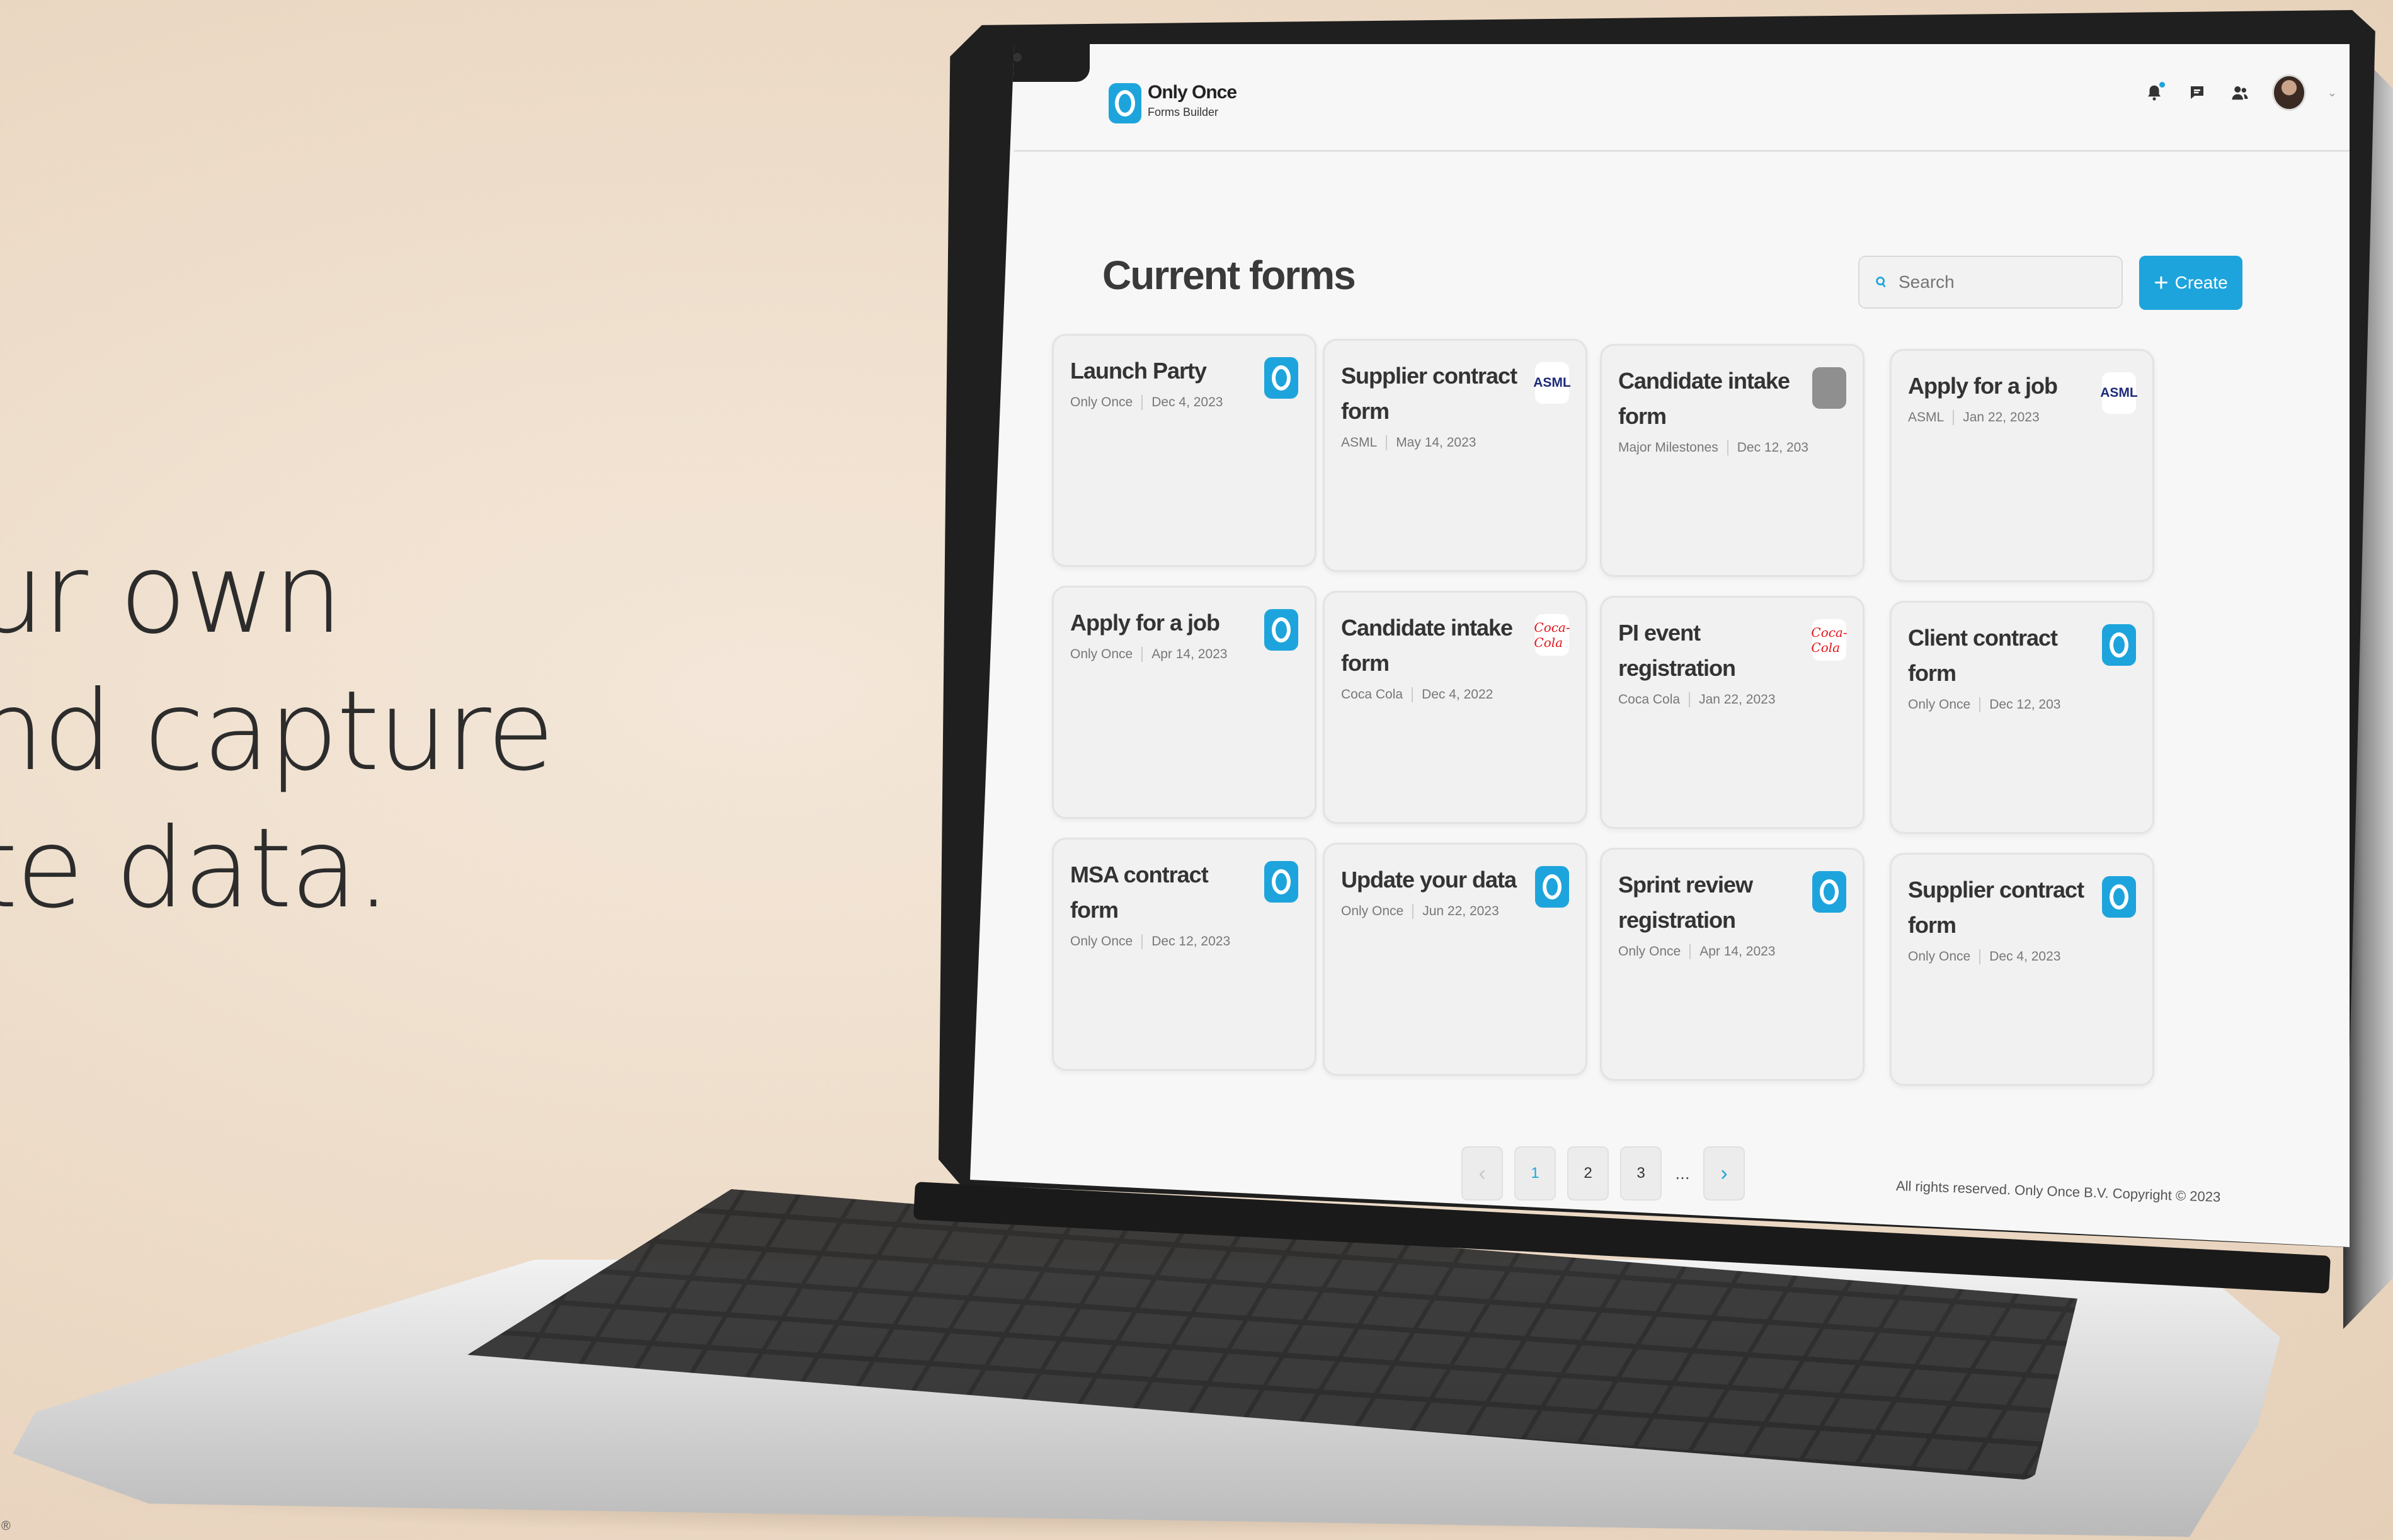 This screenshot has height=1540, width=2393. What do you see at coordinates (1184, 402) in the screenshot?
I see `form-card-meta: Only Once Dec 4, 2023` at bounding box center [1184, 402].